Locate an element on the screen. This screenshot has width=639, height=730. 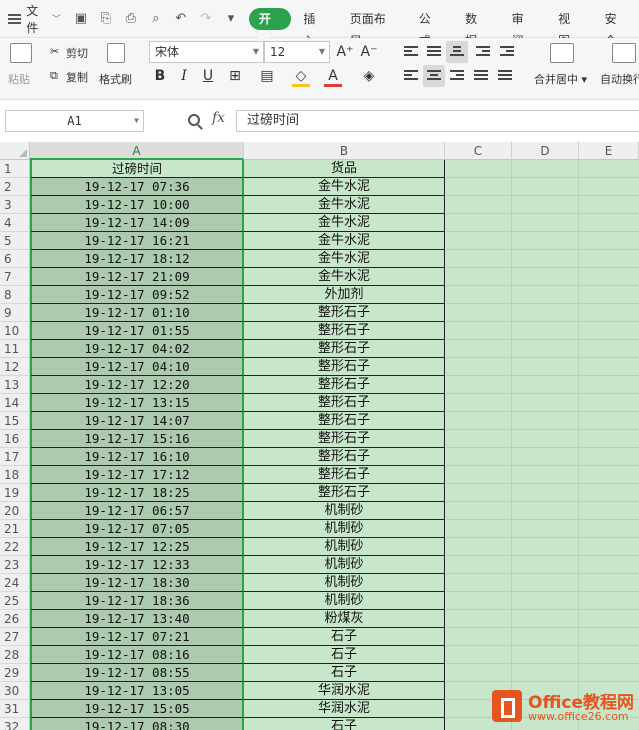
cell-a: 19-12-17 07:05 is located at coordinates (137, 529).